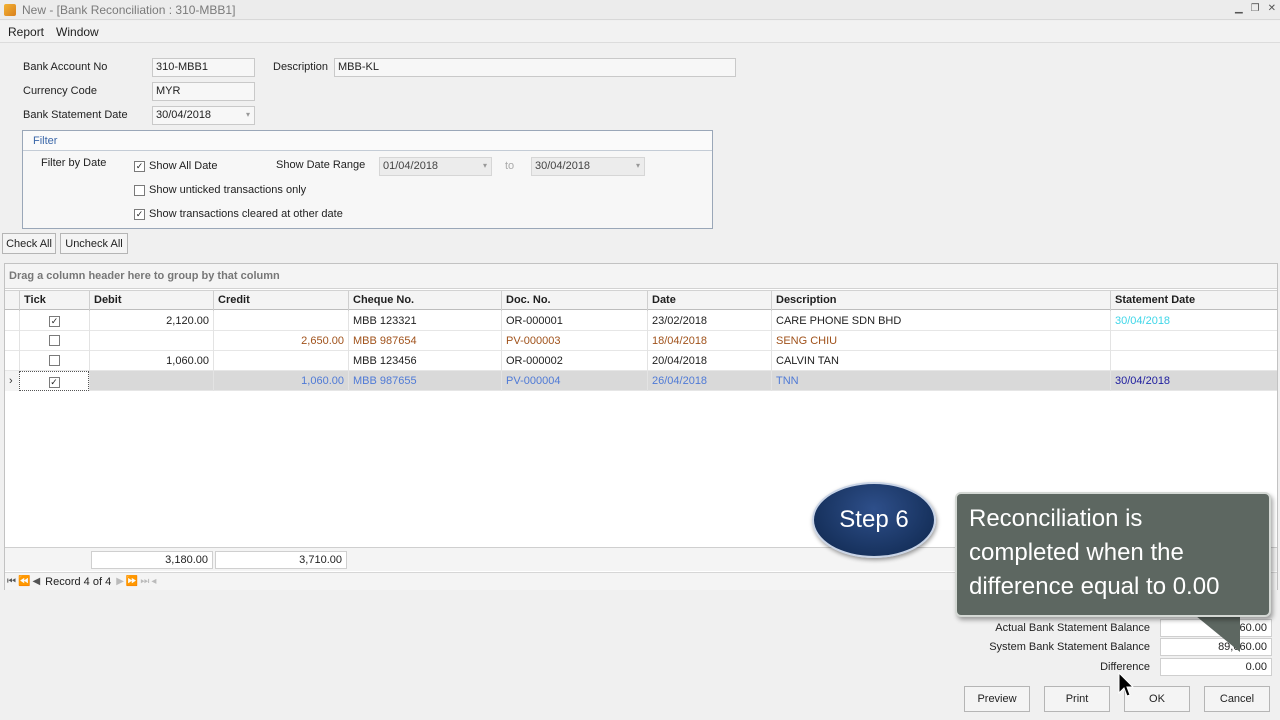 The width and height of the screenshot is (1280, 720). Describe the element at coordinates (139, 190) in the screenshot. I see `show-unticked-checkbox` at that location.